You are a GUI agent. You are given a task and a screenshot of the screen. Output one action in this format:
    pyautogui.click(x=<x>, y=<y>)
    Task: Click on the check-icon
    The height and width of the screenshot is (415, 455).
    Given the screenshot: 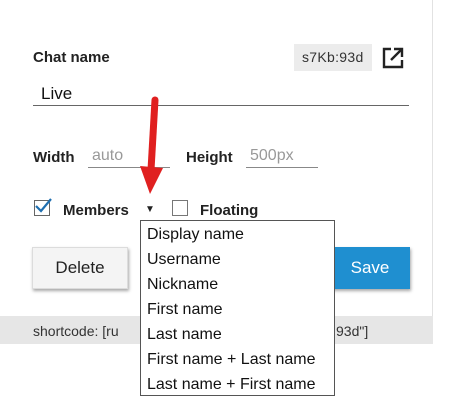 What is the action you would take?
    pyautogui.click(x=43, y=205)
    